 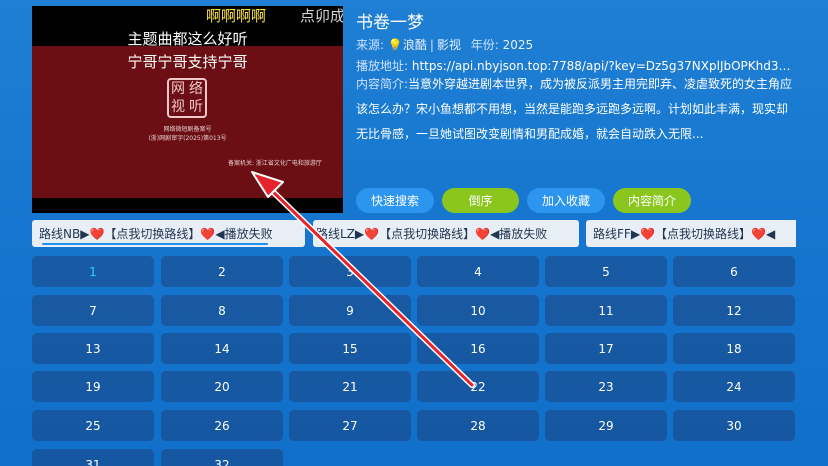 I want to click on episode-button-29: 29, so click(x=606, y=425).